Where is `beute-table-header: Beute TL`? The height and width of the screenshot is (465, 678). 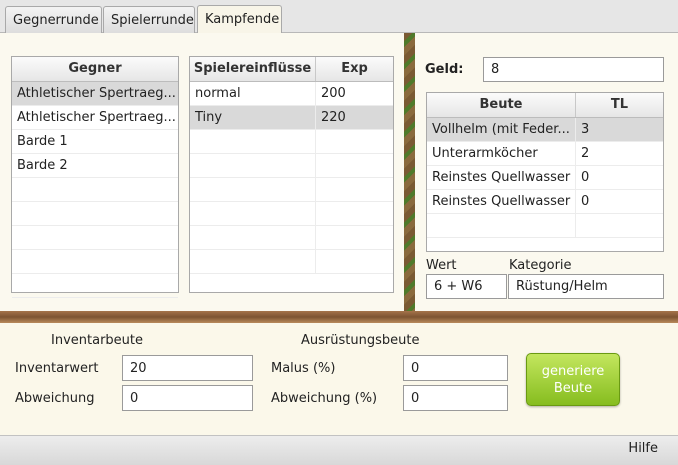 beute-table-header: Beute TL is located at coordinates (545, 105).